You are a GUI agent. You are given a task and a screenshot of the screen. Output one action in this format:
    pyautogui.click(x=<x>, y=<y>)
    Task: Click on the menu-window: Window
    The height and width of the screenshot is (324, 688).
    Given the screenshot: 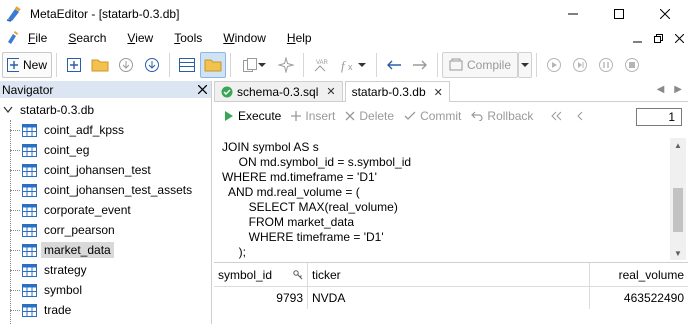 What is the action you would take?
    pyautogui.click(x=244, y=38)
    